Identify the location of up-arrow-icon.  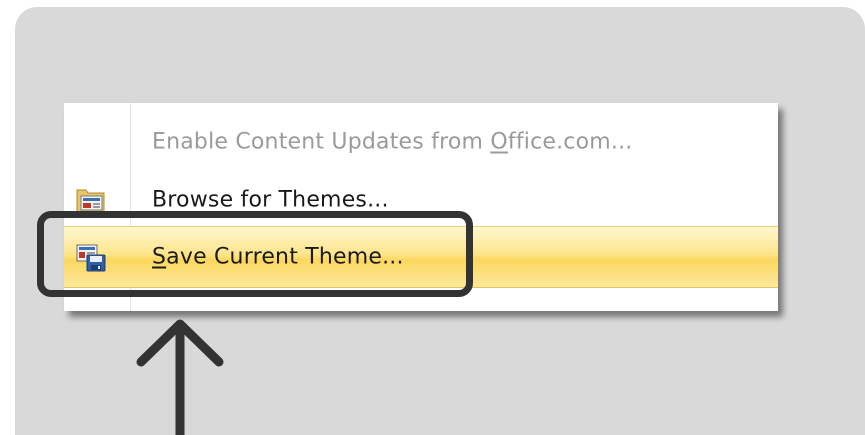
(180, 377).